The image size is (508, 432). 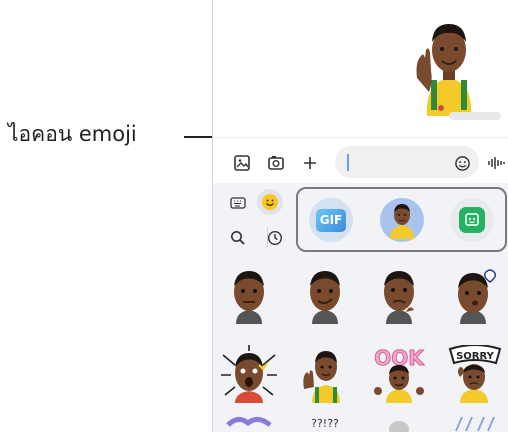 I want to click on avatar-icon, so click(x=402, y=221).